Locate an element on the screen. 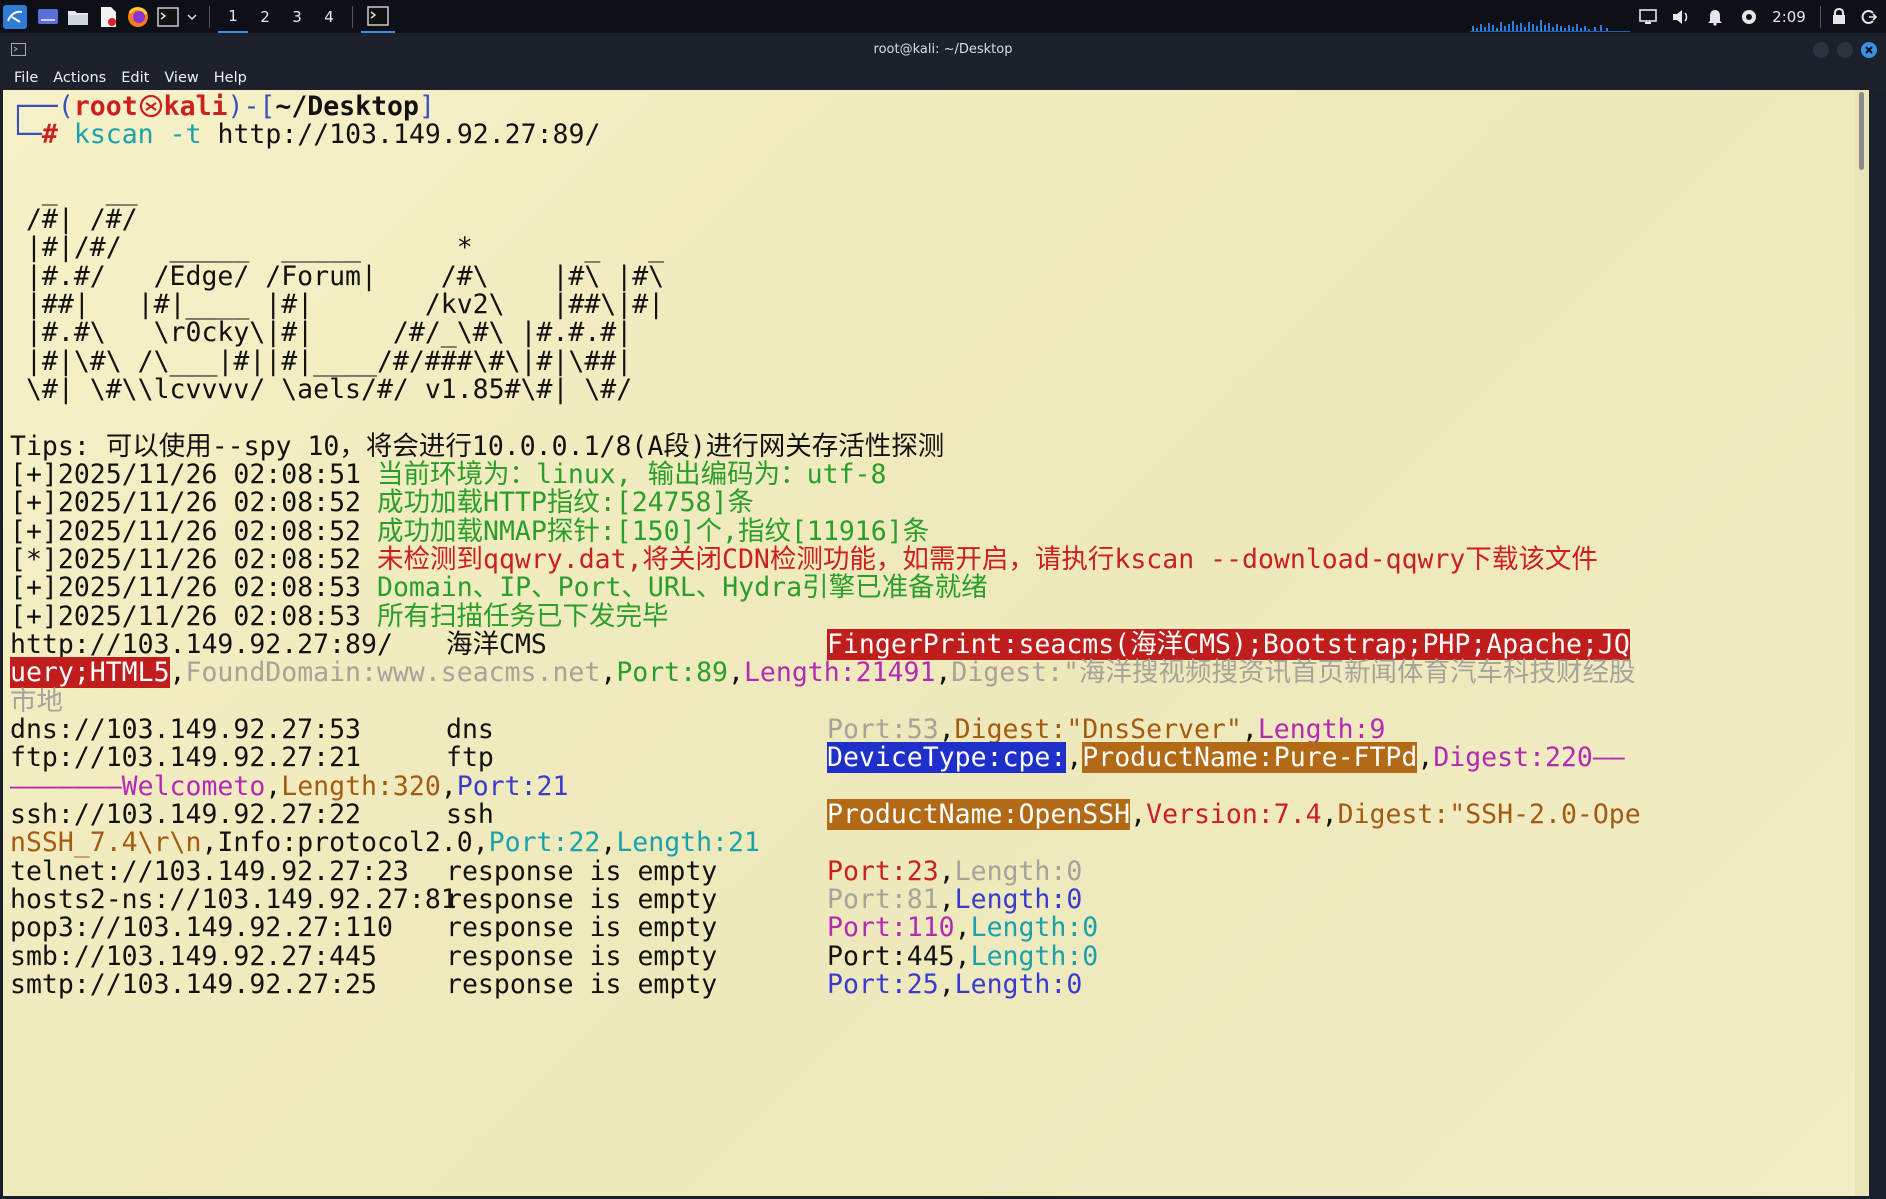 Image resolution: width=1886 pixels, height=1199 pixels. command-line: └─# kscan -t http://103.149.92.27:89/ is located at coordinates (305, 135).